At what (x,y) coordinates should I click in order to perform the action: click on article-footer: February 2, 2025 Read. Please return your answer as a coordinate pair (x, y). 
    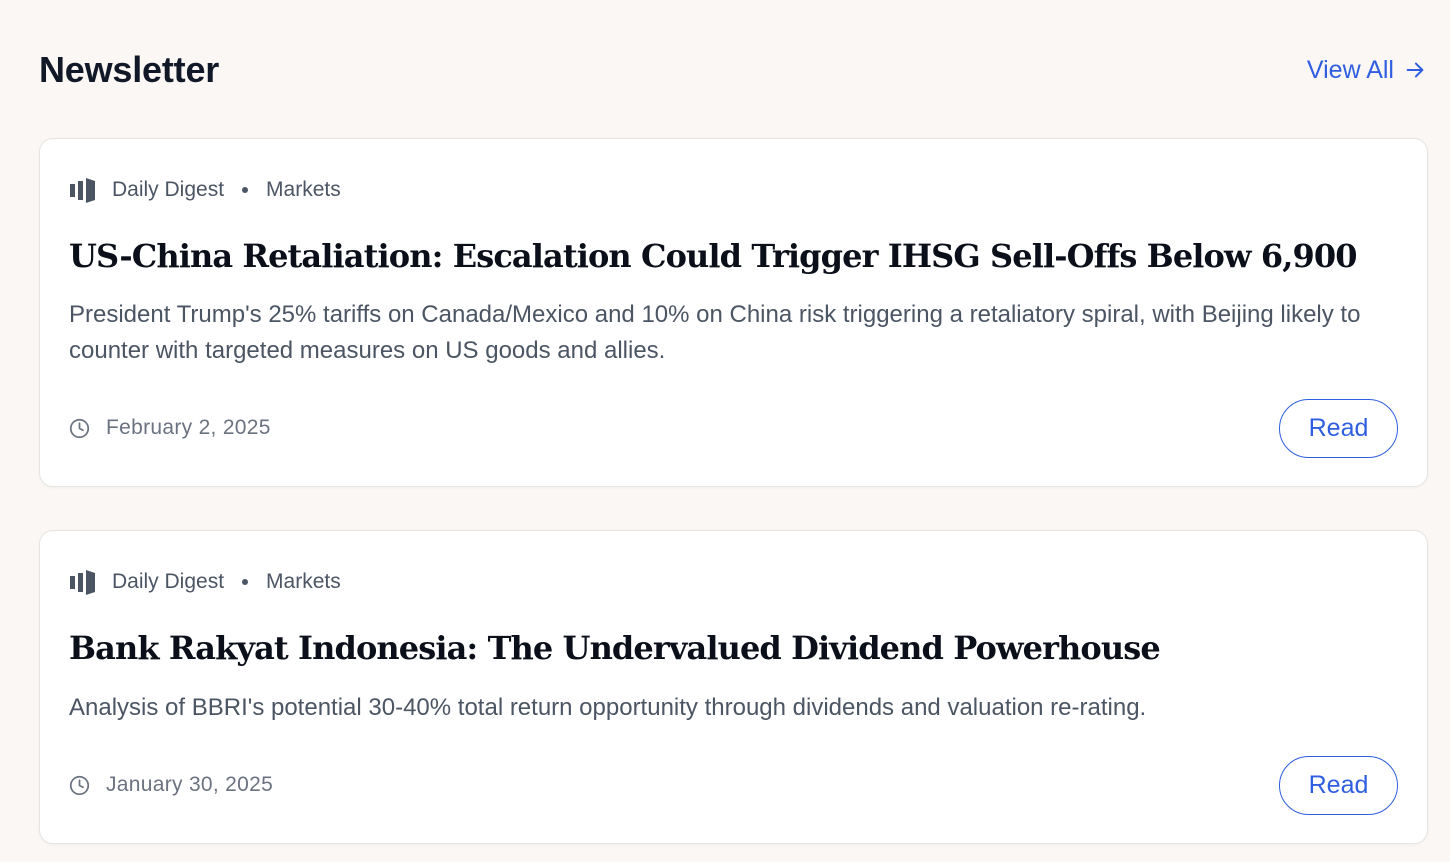
    Looking at the image, I should click on (733, 428).